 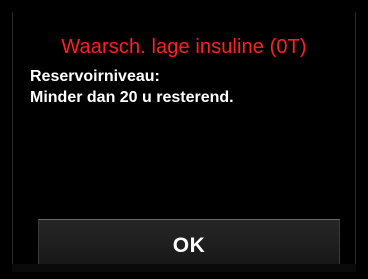 I want to click on ok-button-label: OK, so click(x=189, y=245).